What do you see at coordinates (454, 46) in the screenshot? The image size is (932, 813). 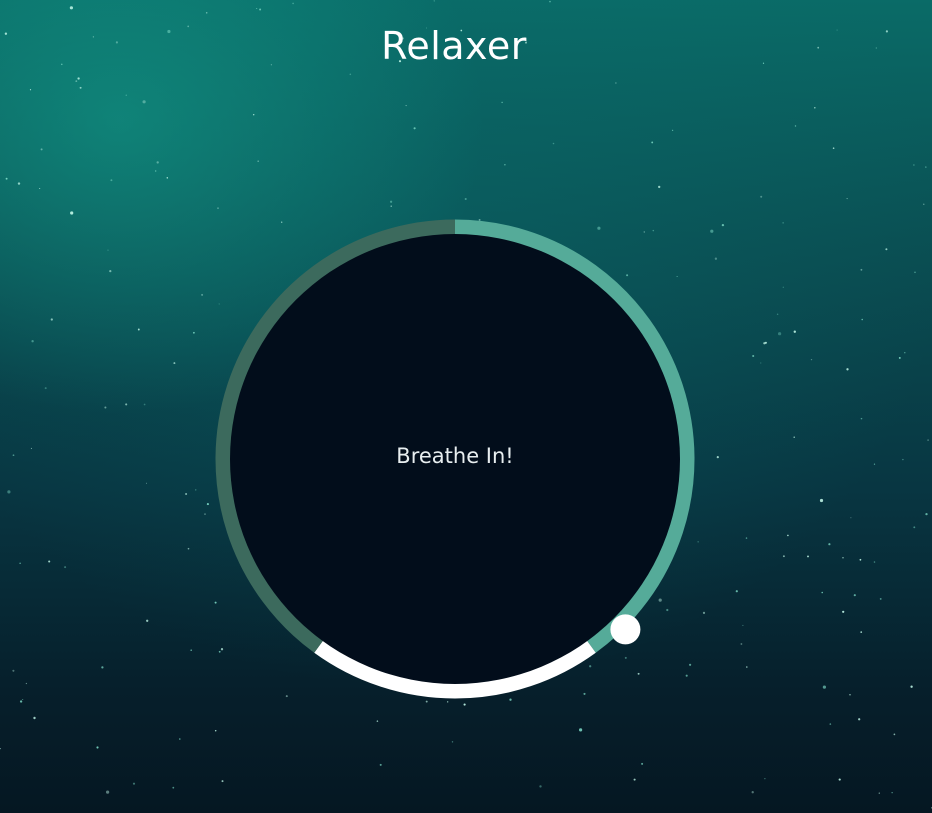 I see `app-title: Relaxer` at bounding box center [454, 46].